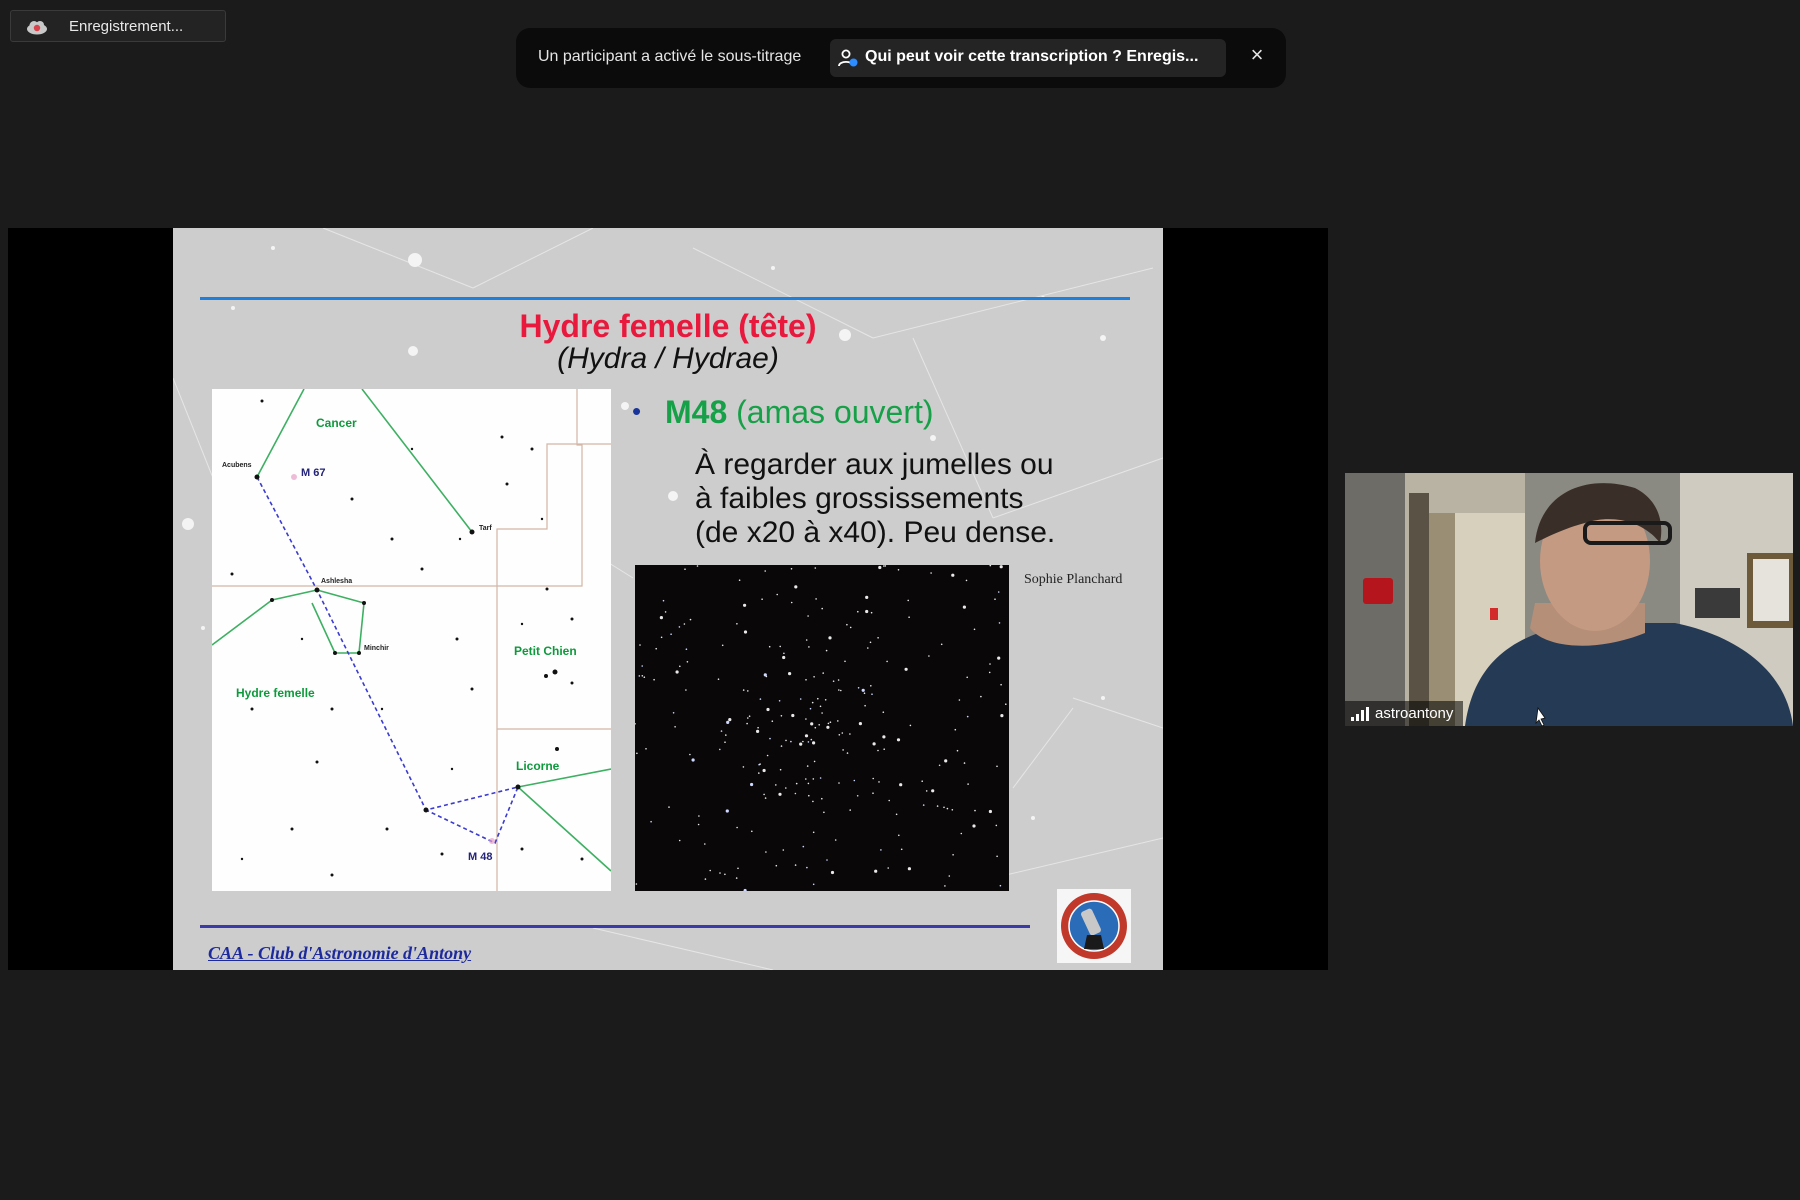  What do you see at coordinates (337, 581) in the screenshot?
I see `label-ashlesha: Ashlesha` at bounding box center [337, 581].